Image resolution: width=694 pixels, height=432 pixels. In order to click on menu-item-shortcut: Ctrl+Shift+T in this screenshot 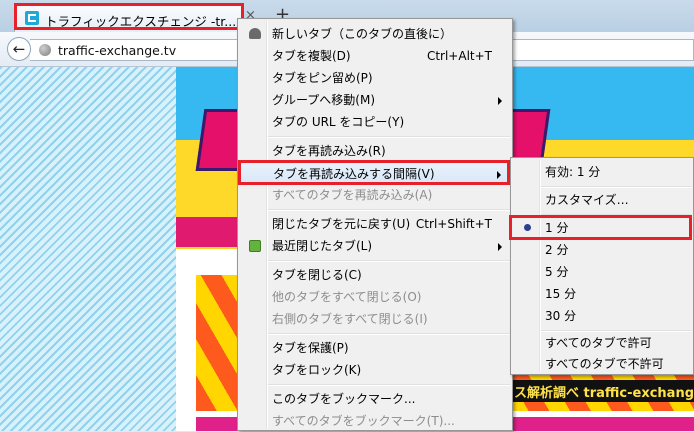, I will do `click(453, 224)`.